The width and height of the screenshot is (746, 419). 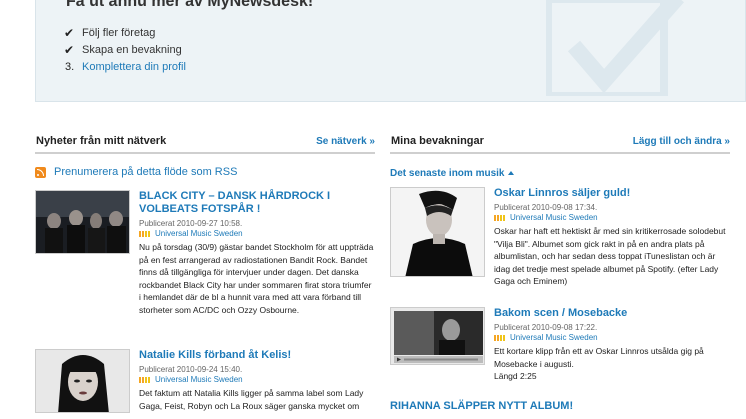 I want to click on rss-icon, so click(x=40, y=172).